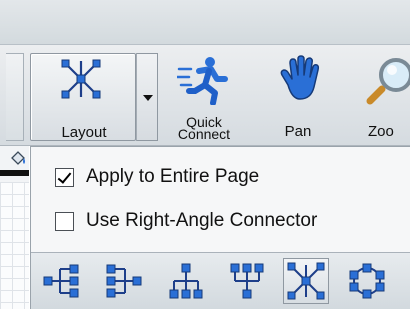 The image size is (410, 309). I want to click on layout-button: Layout, so click(83, 97).